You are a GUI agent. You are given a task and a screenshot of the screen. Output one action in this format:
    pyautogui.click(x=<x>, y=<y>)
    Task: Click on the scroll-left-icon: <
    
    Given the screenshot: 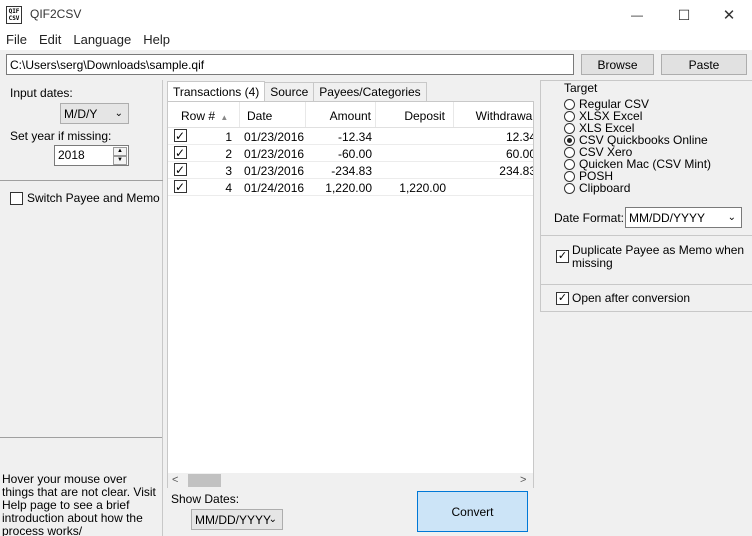 What is the action you would take?
    pyautogui.click(x=175, y=480)
    